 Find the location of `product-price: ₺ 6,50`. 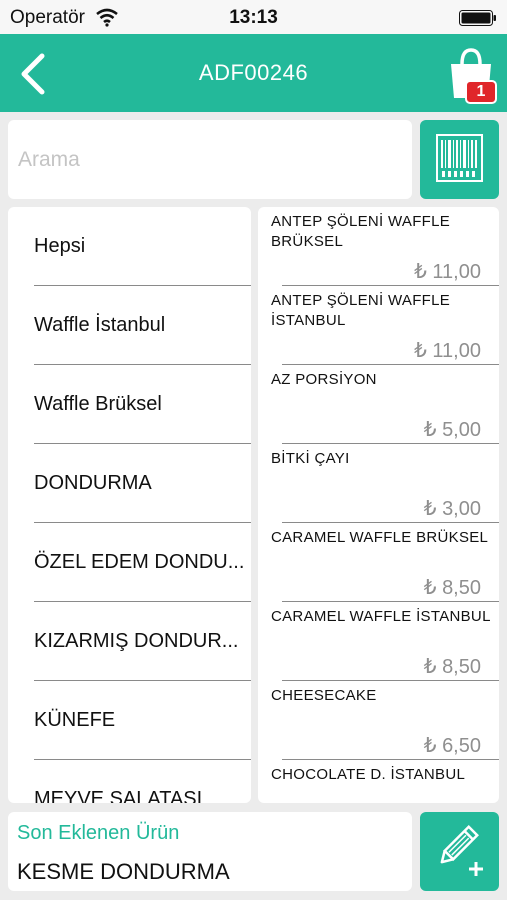

product-price: ₺ 6,50 is located at coordinates (452, 746).